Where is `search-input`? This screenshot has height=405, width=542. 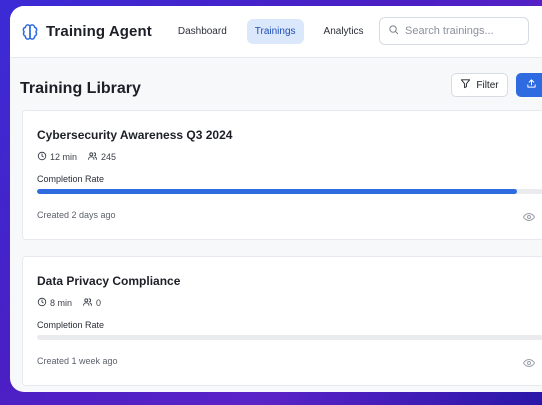
search-input is located at coordinates (460, 31).